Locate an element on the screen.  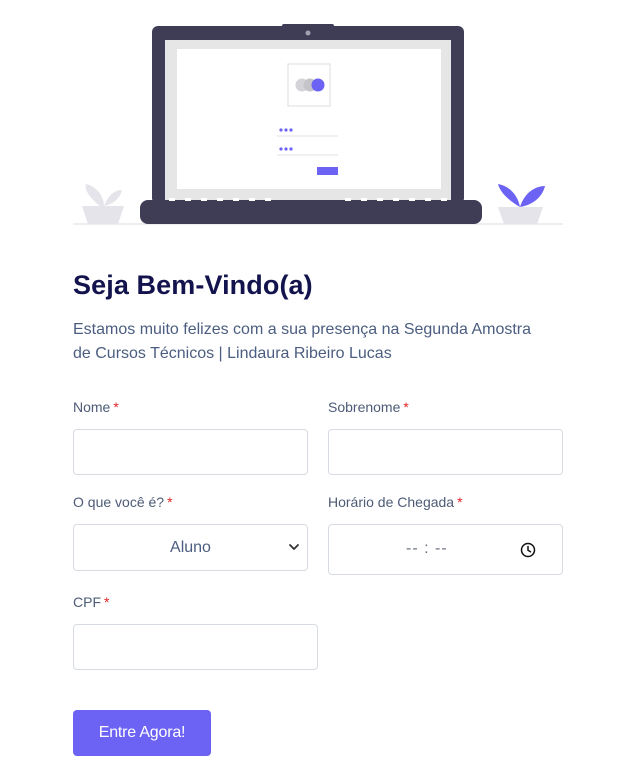
nome-label: Nome * is located at coordinates (96, 407).